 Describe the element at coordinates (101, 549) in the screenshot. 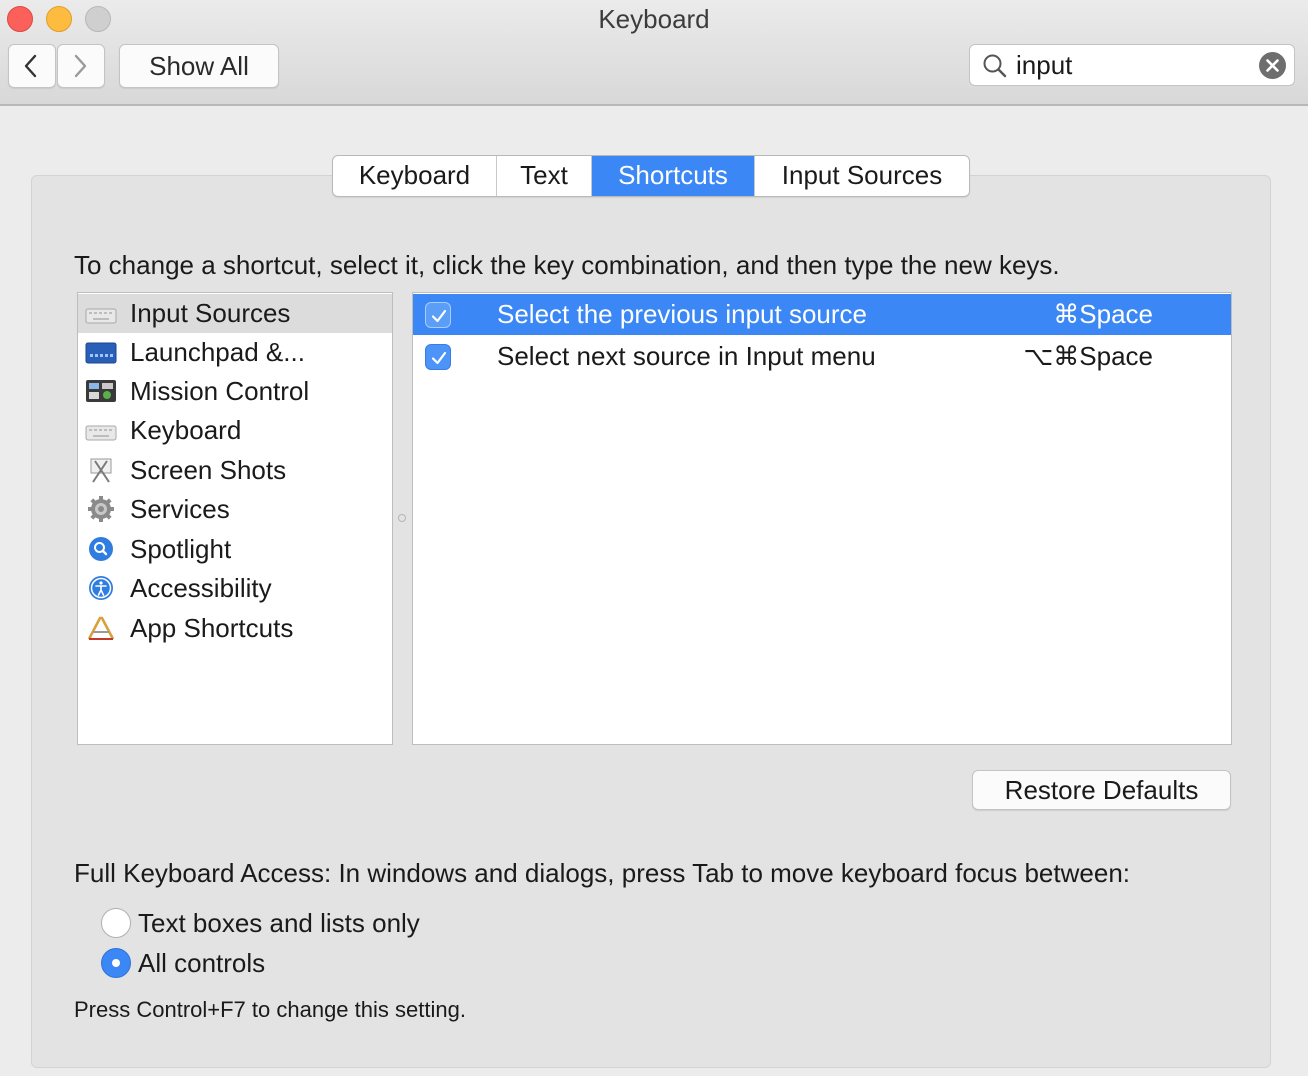

I see `spotlight-icon` at that location.